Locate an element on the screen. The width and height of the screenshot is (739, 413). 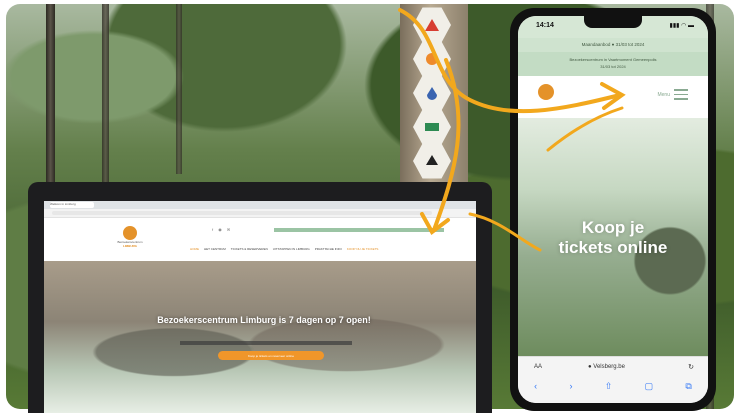
arrow-to-laptop-2-icon is located at coordinates (505, 232).